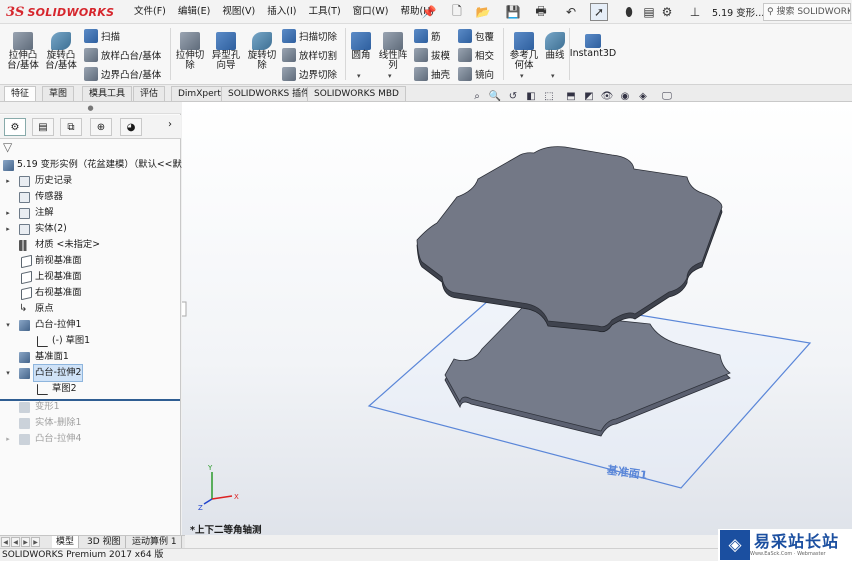 The width and height of the screenshot is (852, 561). I want to click on feature-manager-tab-icon: ⚙, so click(15, 127).